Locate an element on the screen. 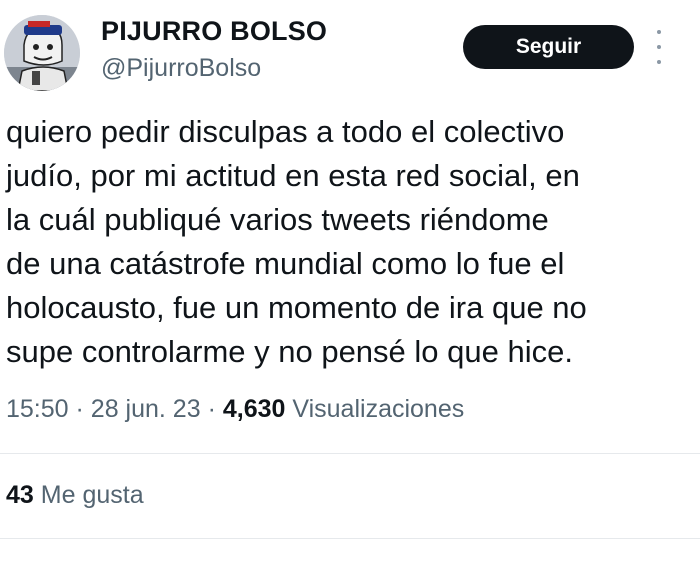 This screenshot has width=700, height=562. likes-stat: 43 Me gusta is located at coordinates (75, 495).